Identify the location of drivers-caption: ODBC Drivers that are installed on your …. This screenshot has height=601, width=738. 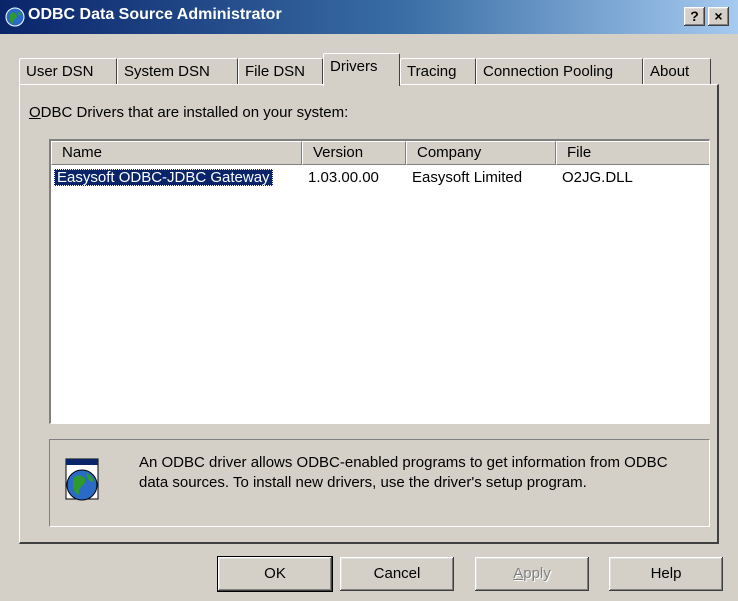
(188, 112).